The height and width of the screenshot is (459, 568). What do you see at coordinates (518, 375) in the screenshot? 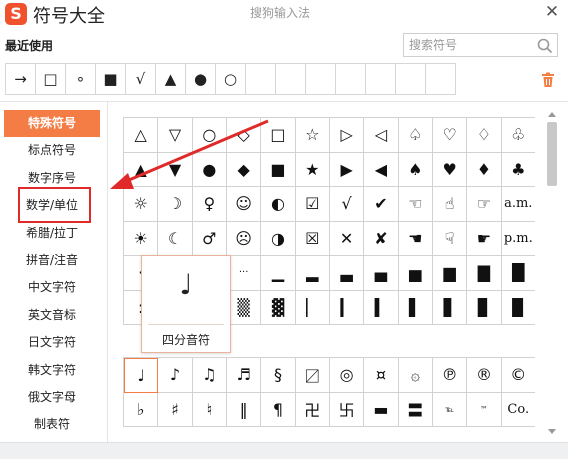
I see `symbol-cell: ©` at bounding box center [518, 375].